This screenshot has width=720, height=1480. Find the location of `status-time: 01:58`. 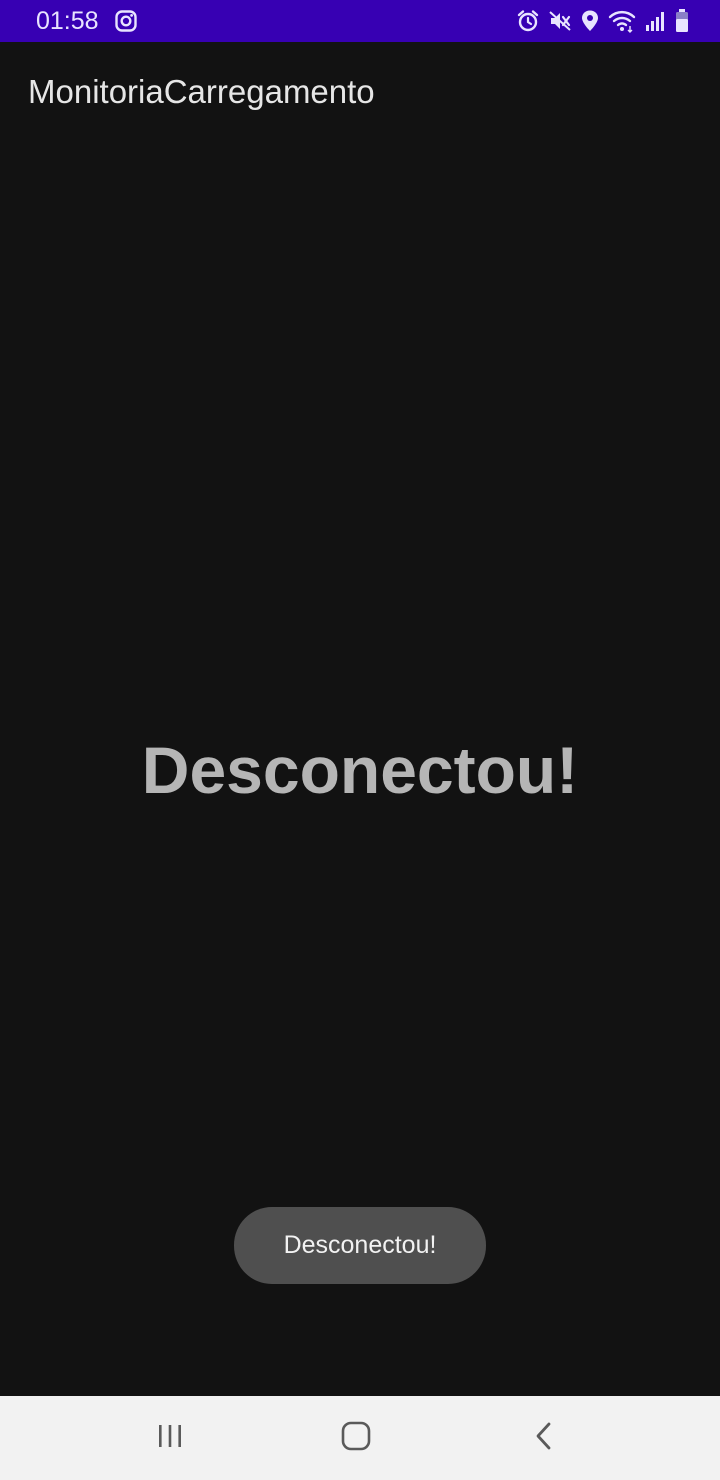

status-time: 01:58 is located at coordinates (67, 21).